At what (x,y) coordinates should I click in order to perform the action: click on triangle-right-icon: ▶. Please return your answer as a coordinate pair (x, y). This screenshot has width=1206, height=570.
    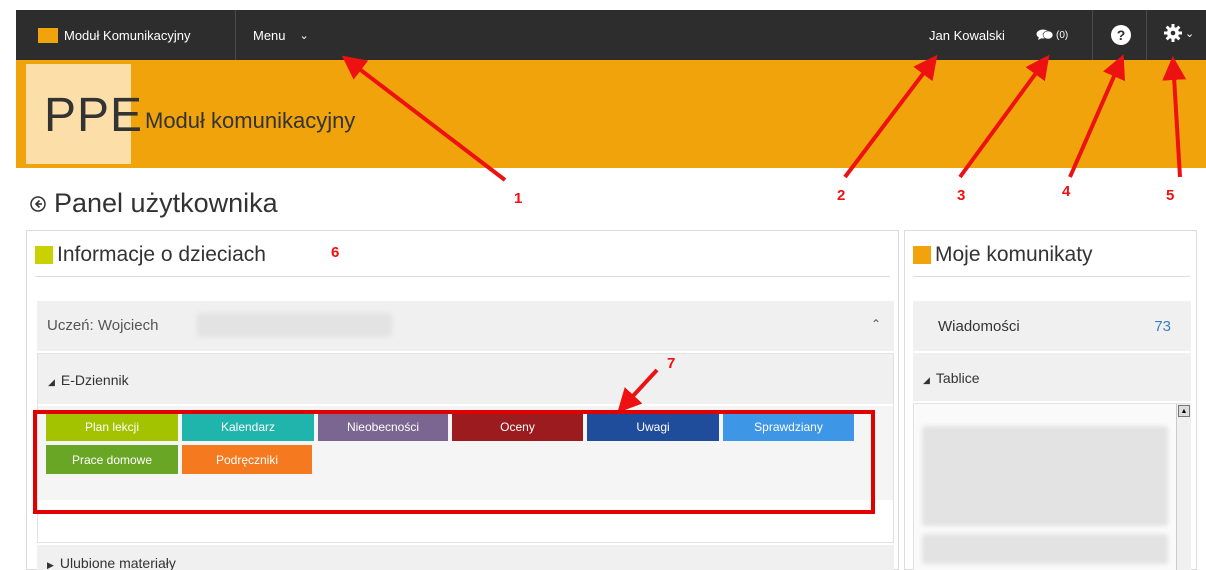
    Looking at the image, I should click on (50, 565).